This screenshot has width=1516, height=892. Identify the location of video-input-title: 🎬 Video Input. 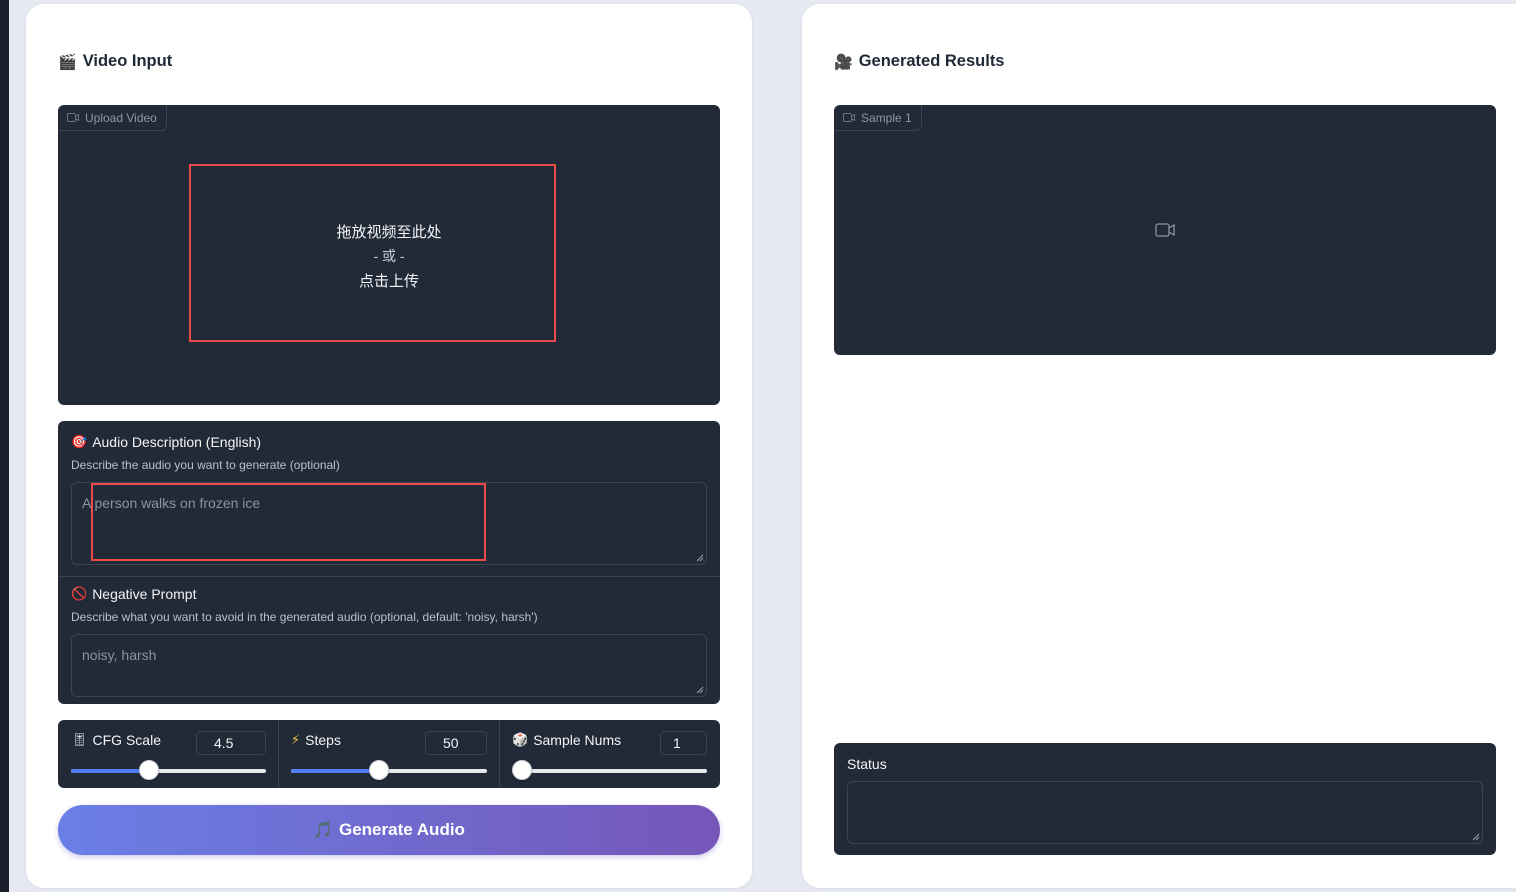
(115, 61).